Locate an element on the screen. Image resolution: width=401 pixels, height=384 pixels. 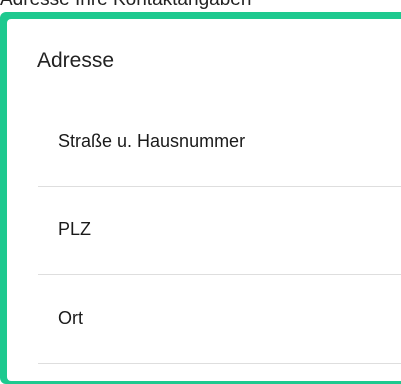
card-title: Adresse is located at coordinates (76, 60).